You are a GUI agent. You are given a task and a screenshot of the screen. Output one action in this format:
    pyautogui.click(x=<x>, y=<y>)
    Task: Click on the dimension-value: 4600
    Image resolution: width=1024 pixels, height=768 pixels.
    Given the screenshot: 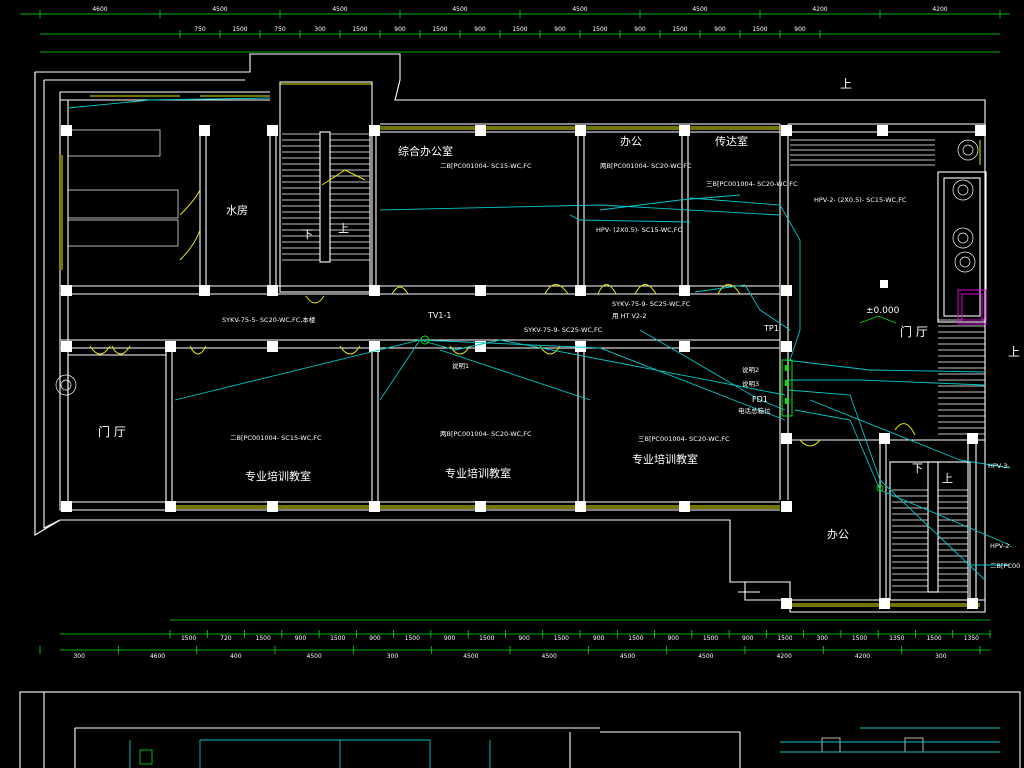 What is the action you would take?
    pyautogui.click(x=157, y=656)
    